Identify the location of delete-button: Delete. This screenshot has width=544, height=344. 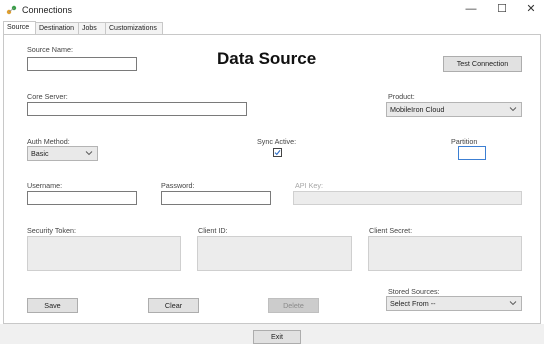
(293, 305).